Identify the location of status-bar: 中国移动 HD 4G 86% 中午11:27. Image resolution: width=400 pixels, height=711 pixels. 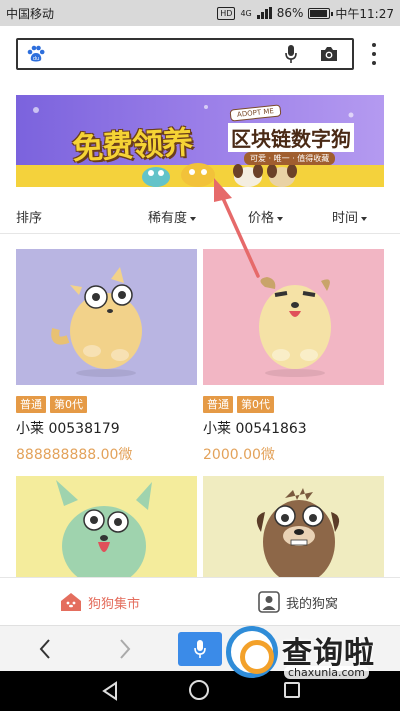
(200, 13).